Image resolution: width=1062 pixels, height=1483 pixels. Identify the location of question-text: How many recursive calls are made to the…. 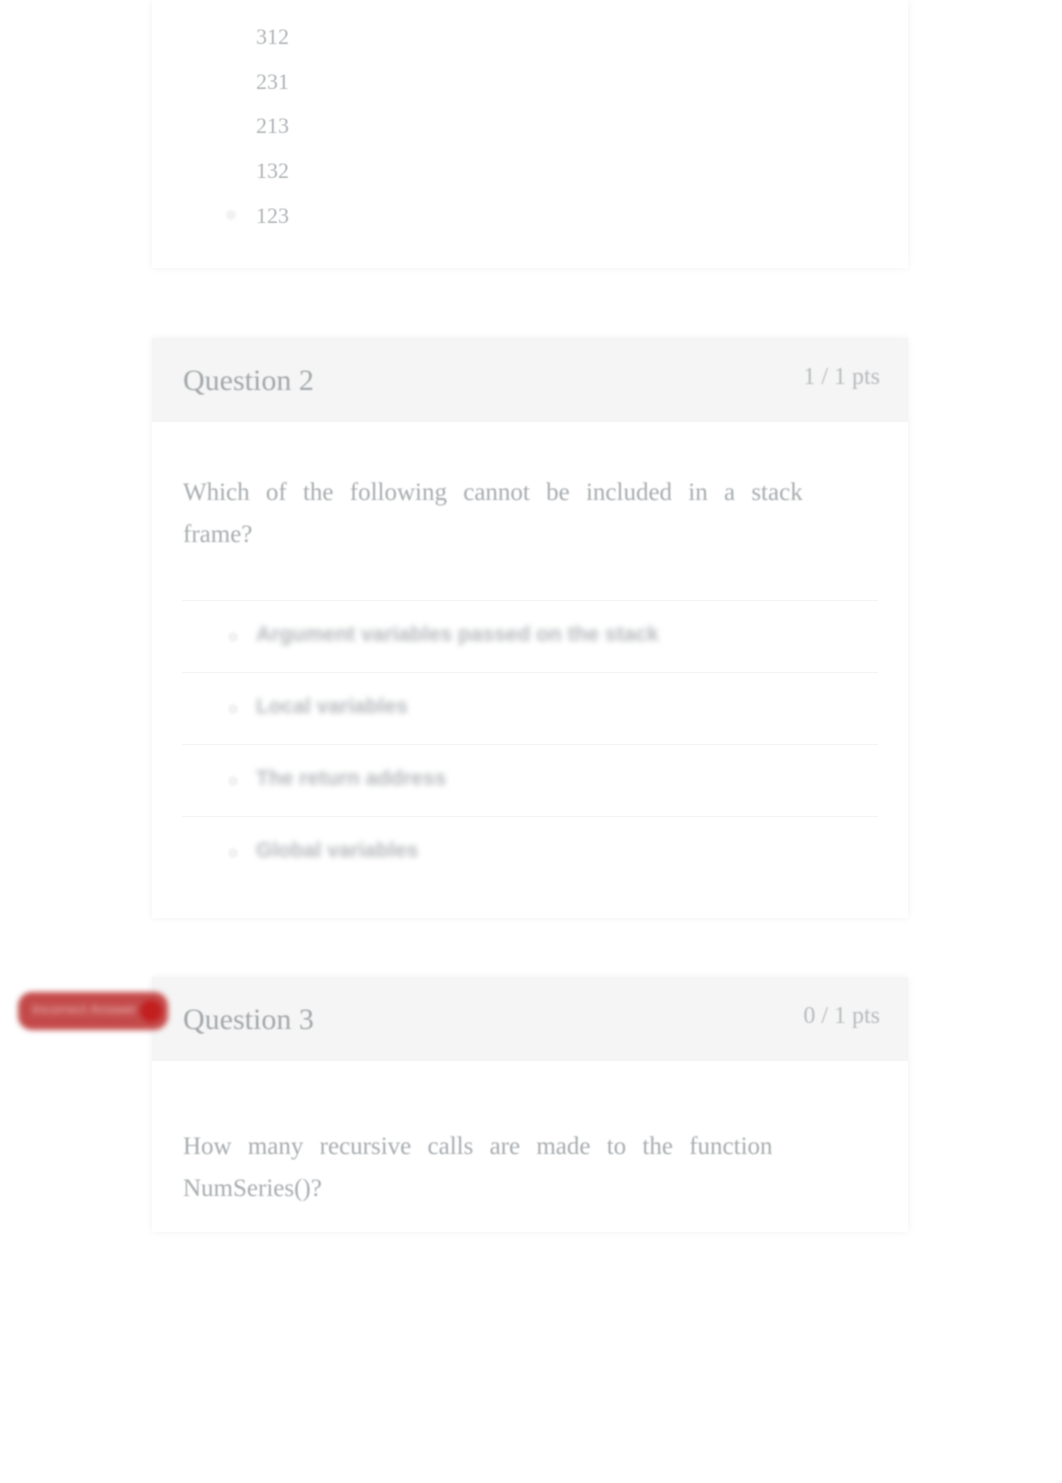
(478, 1167).